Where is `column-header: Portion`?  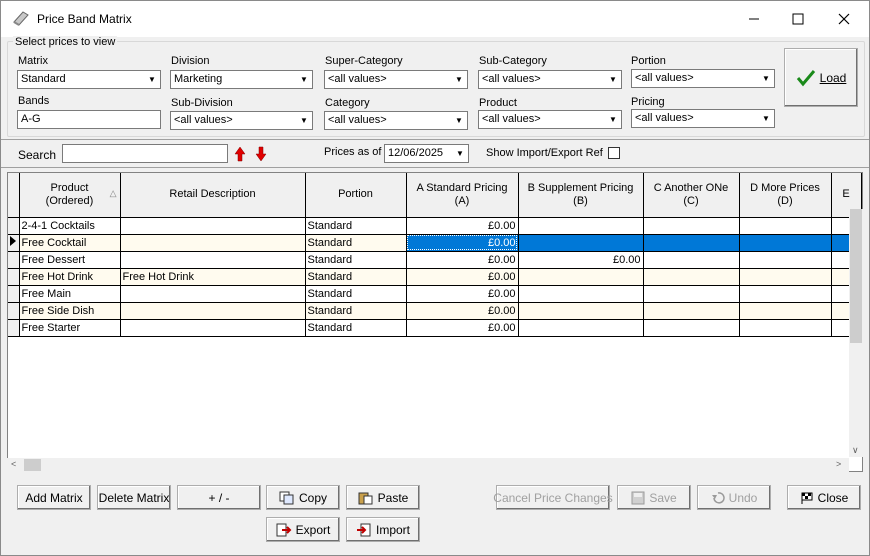
column-header: Portion is located at coordinates (356, 195).